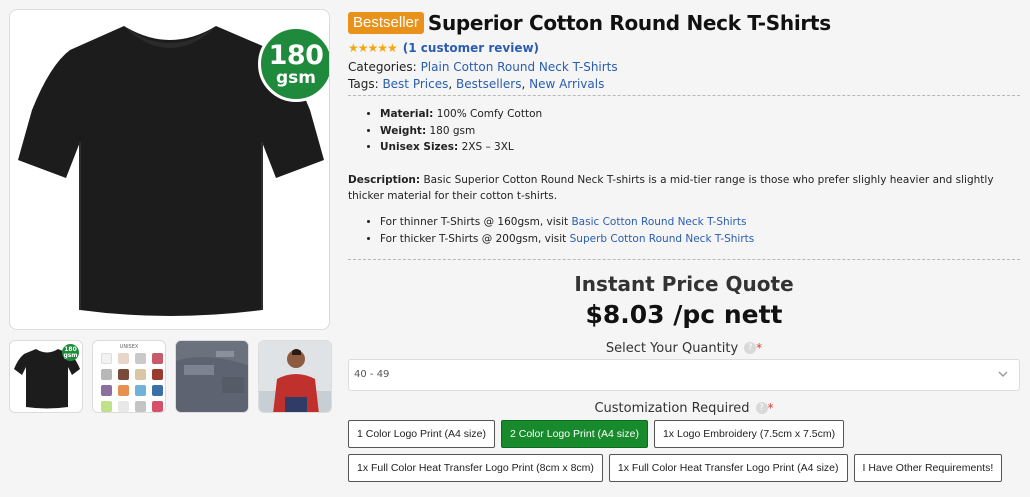 The width and height of the screenshot is (1030, 497). What do you see at coordinates (132, 382) in the screenshot?
I see `color-swatches` at bounding box center [132, 382].